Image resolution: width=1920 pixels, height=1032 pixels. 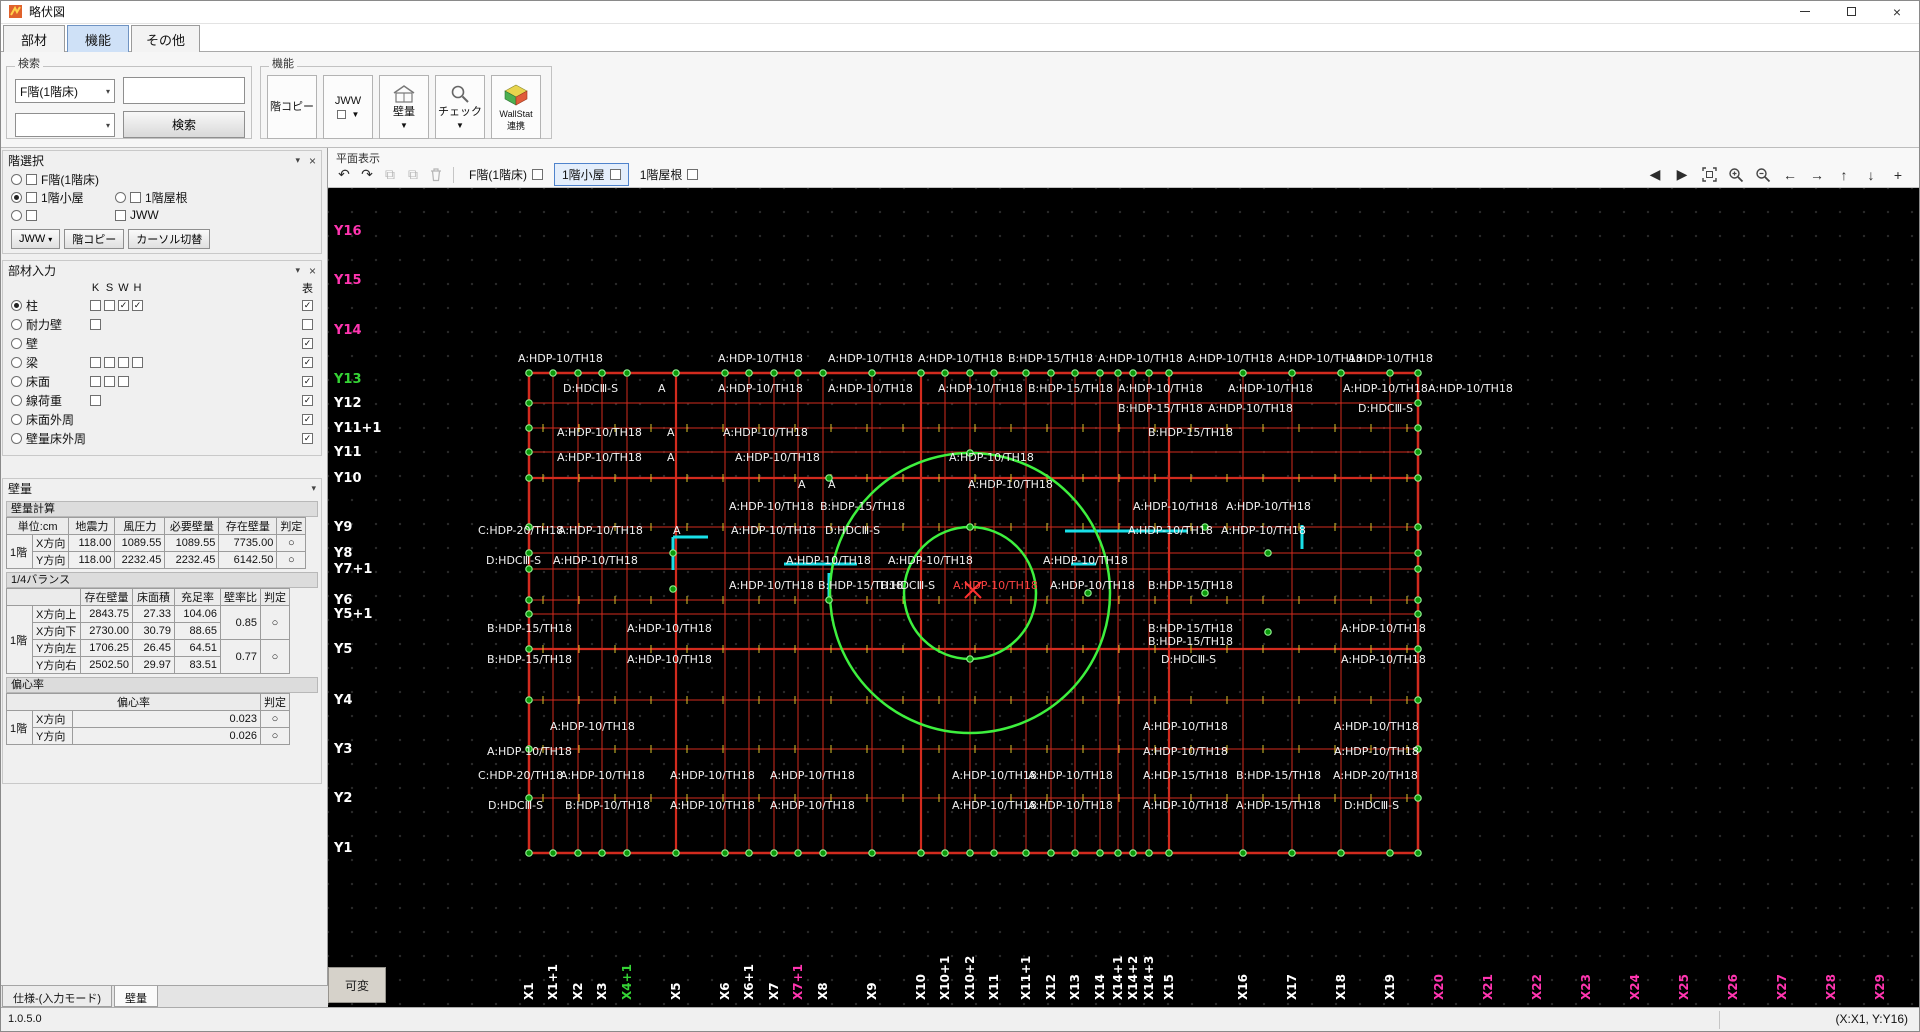 What do you see at coordinates (1118, 853) in the screenshot?
I see `anchor-dot` at bounding box center [1118, 853].